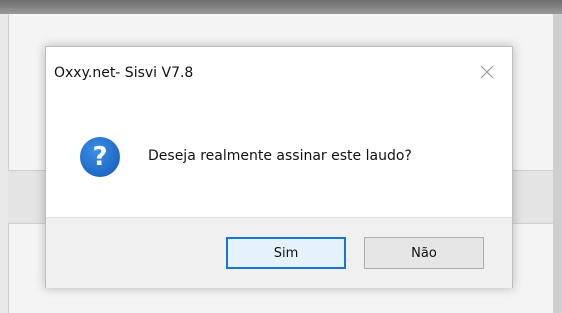 Image resolution: width=562 pixels, height=313 pixels. Describe the element at coordinates (286, 253) in the screenshot. I see `yes-button: Sim` at that location.